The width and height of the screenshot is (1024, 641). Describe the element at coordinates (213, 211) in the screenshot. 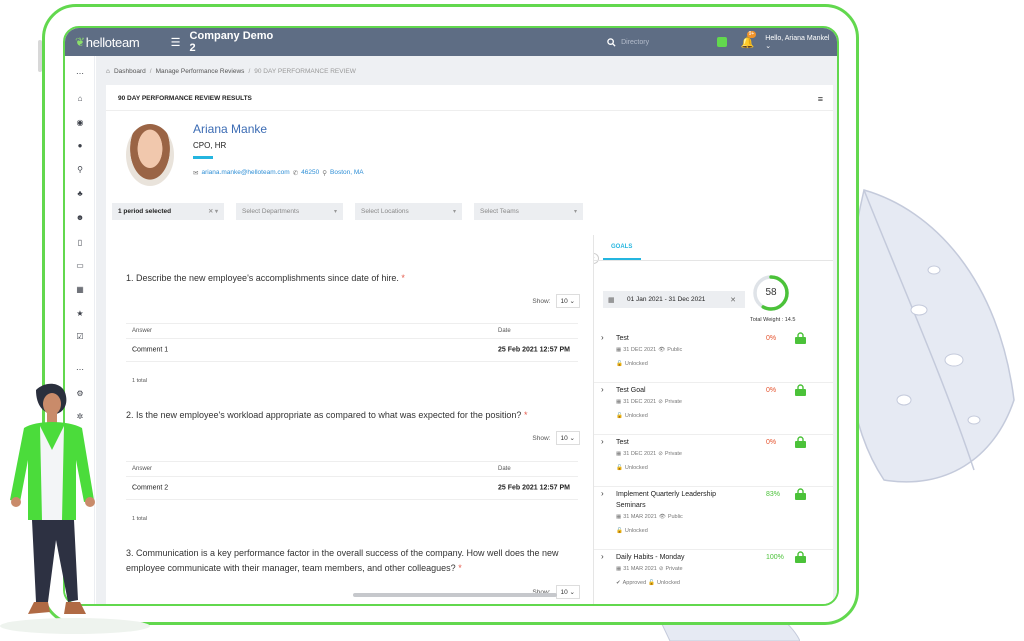

I see `clear-and-caret-icon: ✕ ▾` at that location.